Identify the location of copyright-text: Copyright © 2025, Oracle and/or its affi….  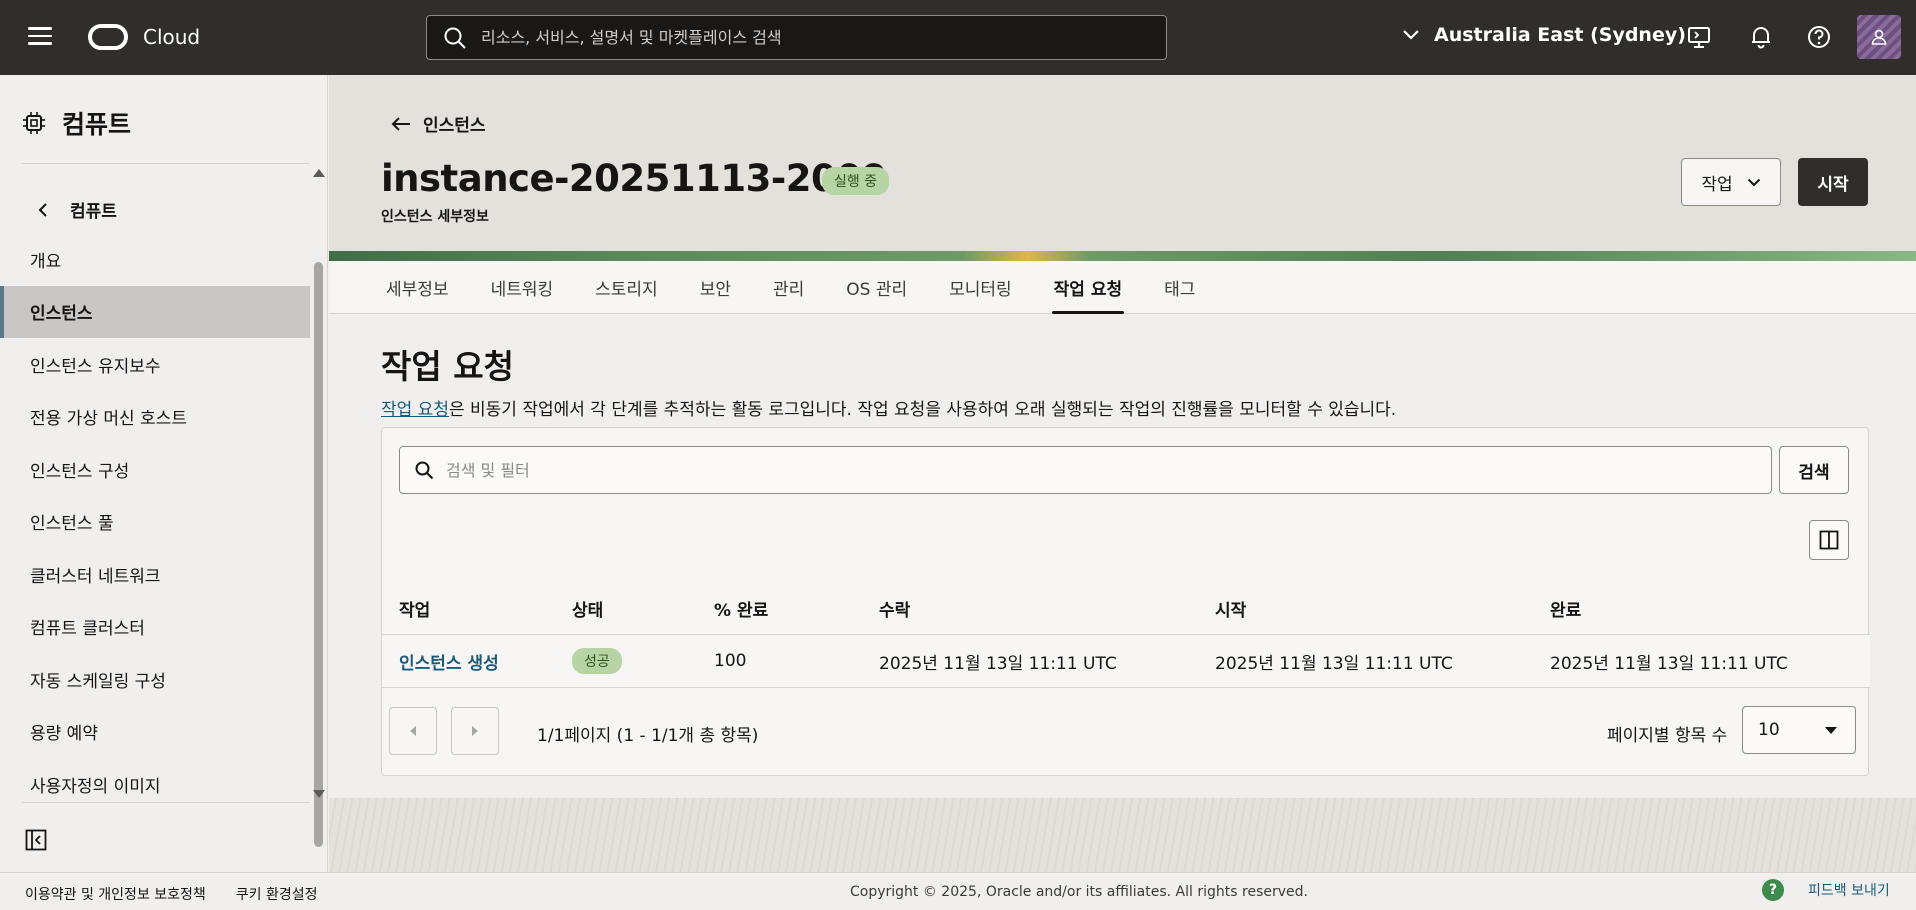
(1079, 892).